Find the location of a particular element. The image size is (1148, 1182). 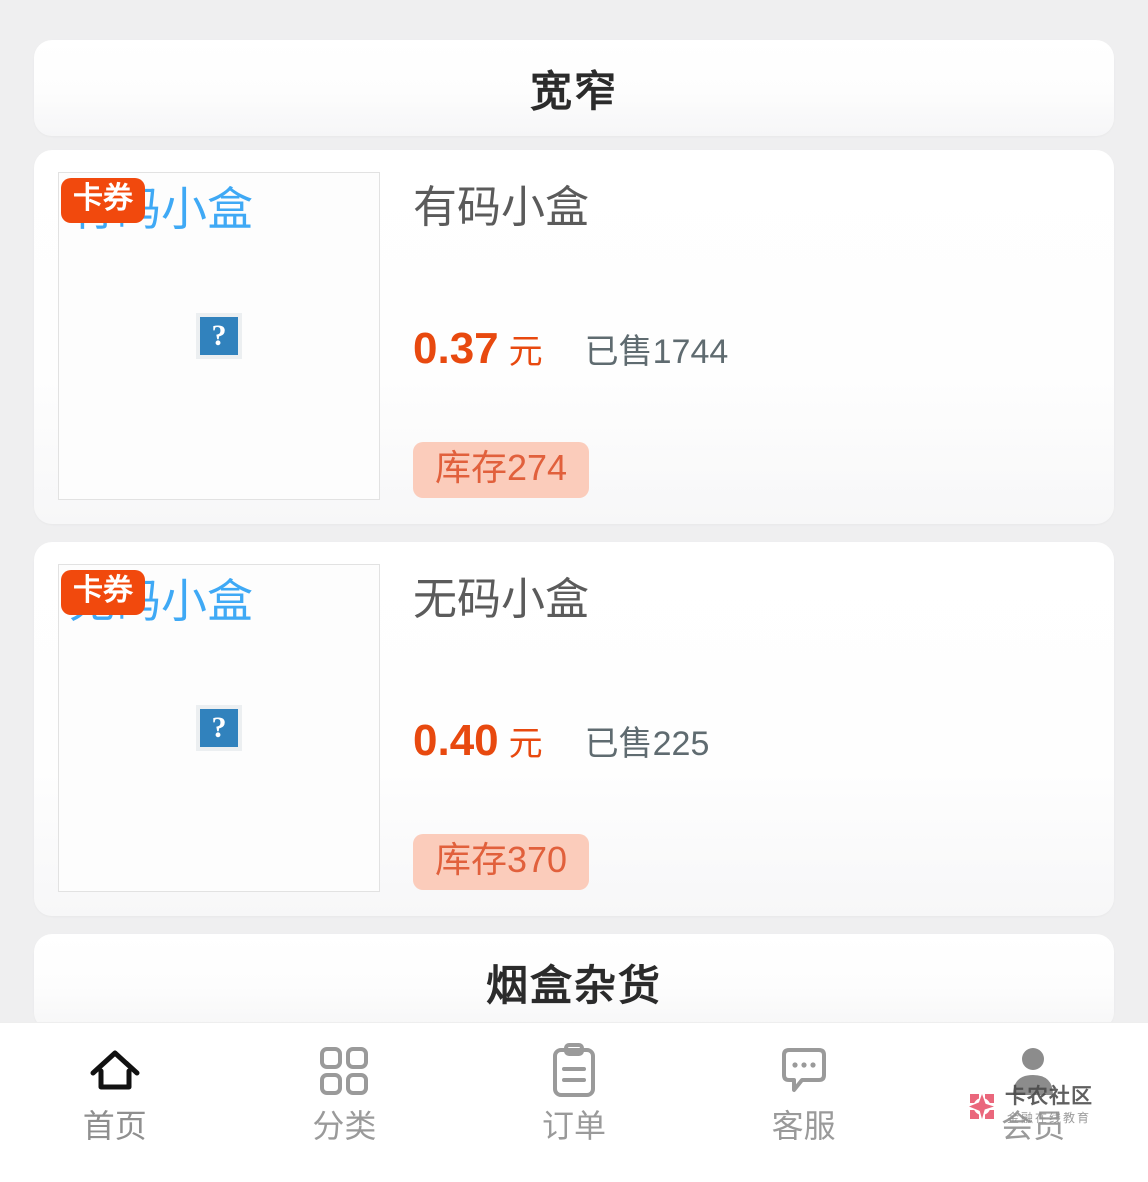

product-name: 无码小盒 is located at coordinates (501, 599).